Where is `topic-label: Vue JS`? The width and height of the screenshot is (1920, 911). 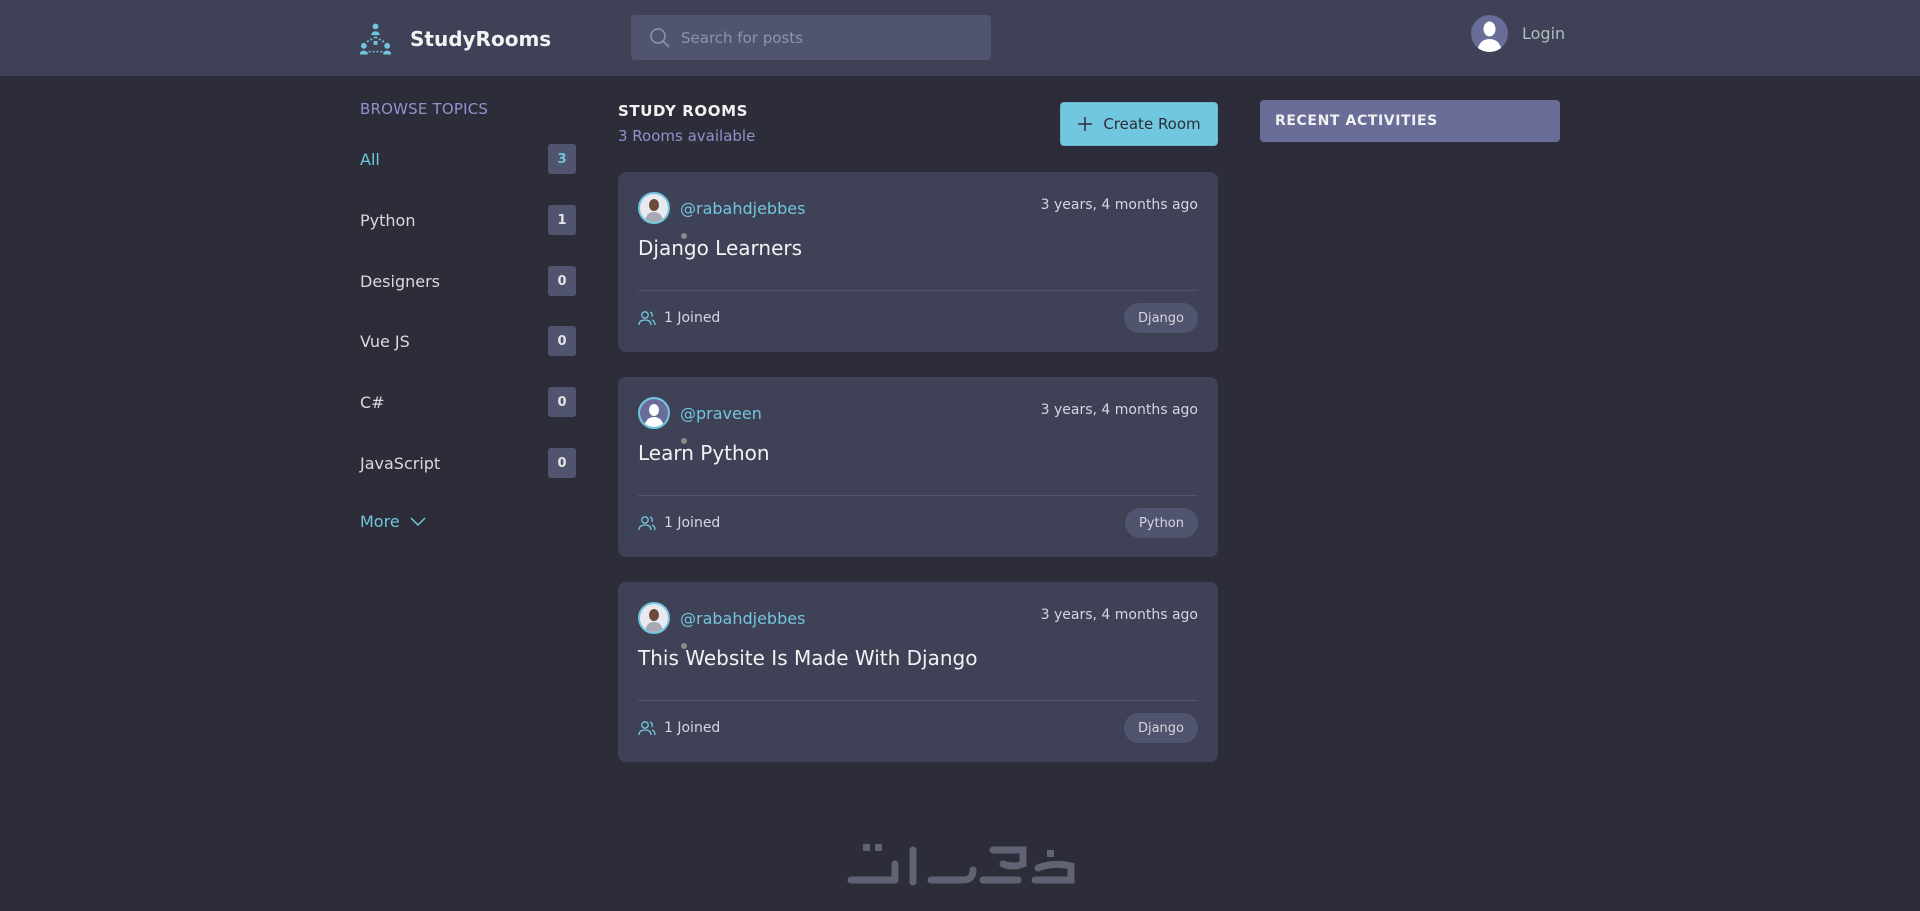
topic-label: Vue JS is located at coordinates (385, 341).